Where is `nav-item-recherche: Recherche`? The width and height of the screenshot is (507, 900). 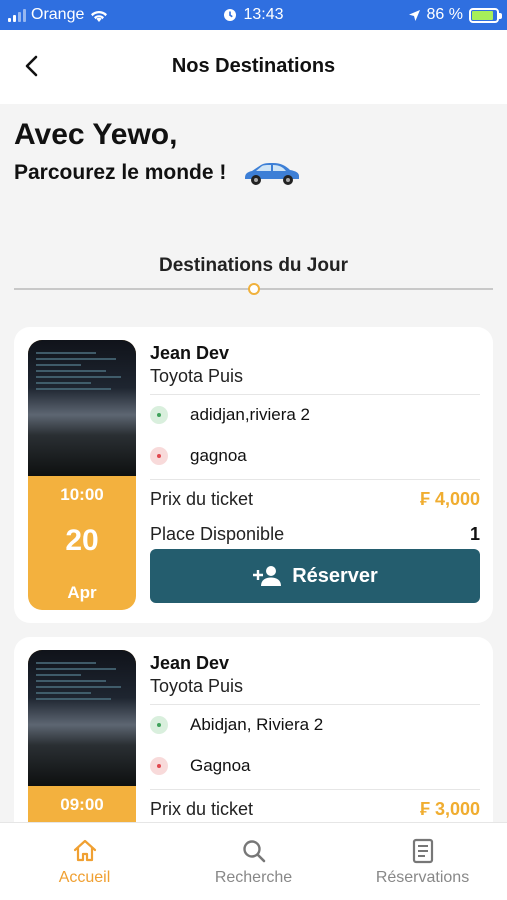 nav-item-recherche: Recherche is located at coordinates (253, 861).